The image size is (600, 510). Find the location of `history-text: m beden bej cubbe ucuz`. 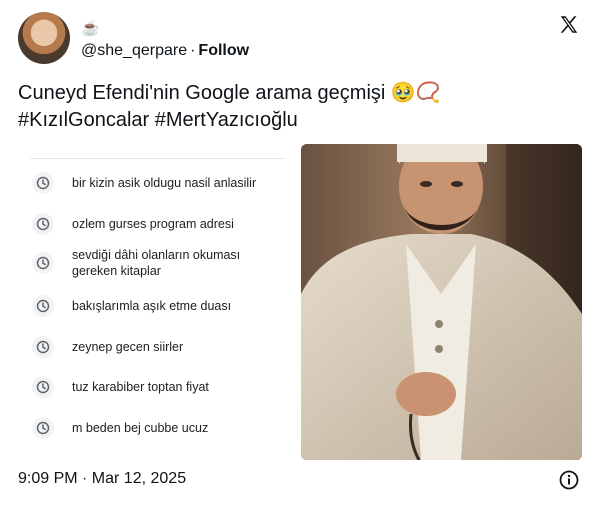

history-text: m beden bej cubbe ucuz is located at coordinates (140, 428).